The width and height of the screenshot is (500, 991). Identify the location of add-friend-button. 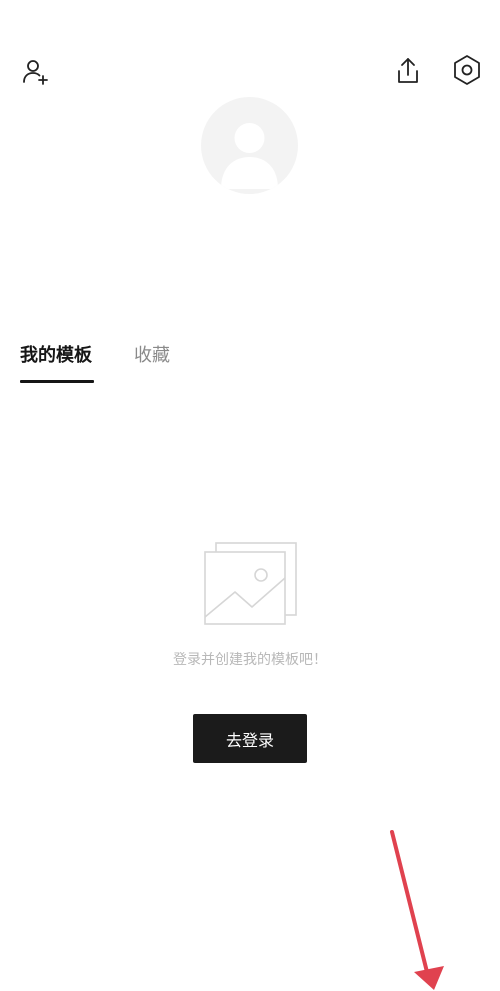
(36, 72).